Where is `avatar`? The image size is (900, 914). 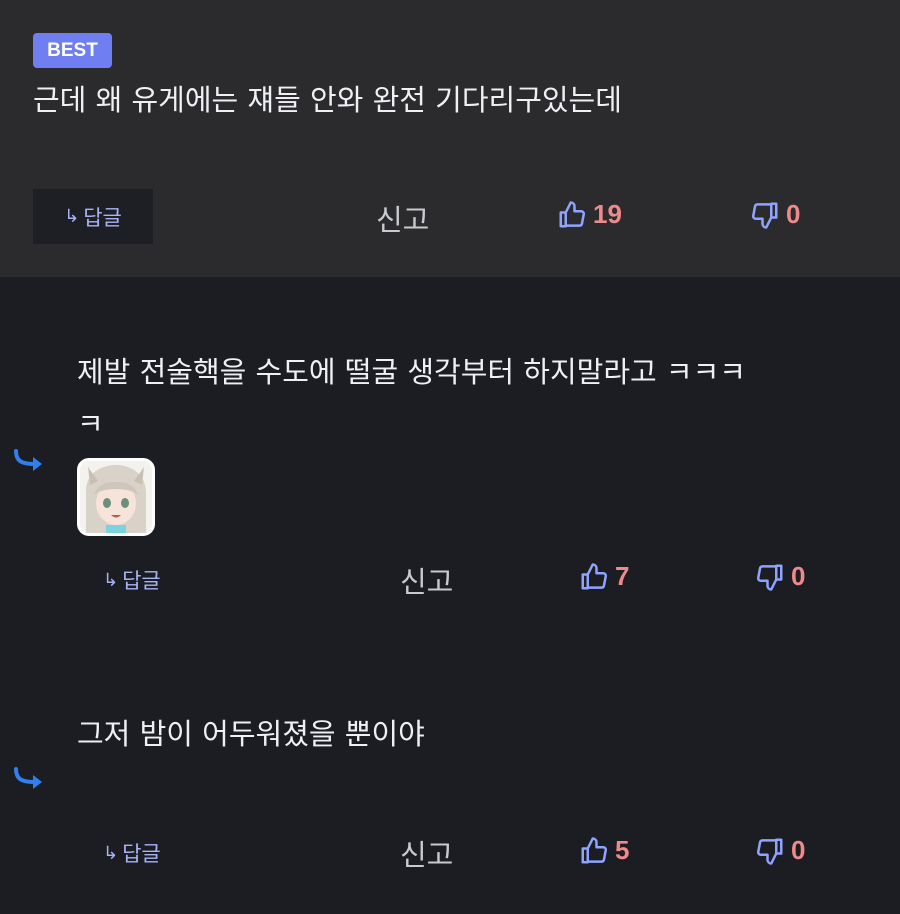
avatar is located at coordinates (116, 497).